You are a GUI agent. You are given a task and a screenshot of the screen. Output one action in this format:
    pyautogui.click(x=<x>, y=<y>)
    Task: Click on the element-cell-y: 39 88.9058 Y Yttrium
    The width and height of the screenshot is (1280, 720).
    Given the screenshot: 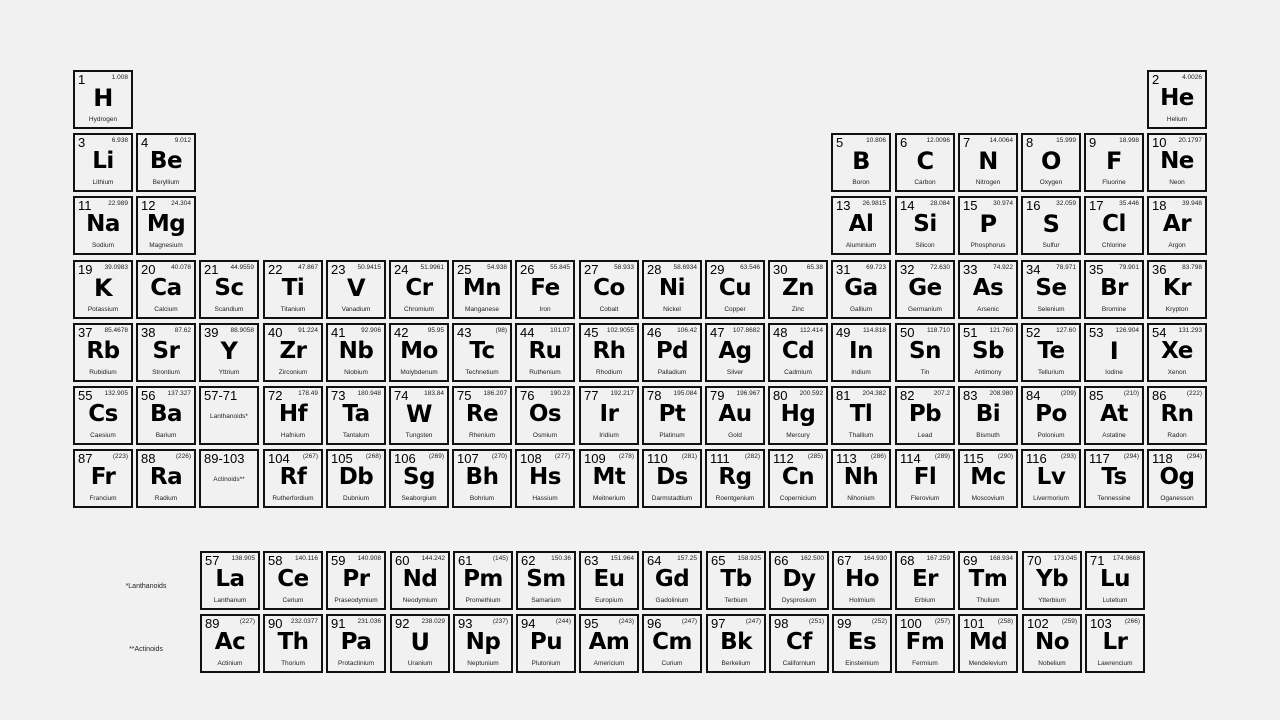 What is the action you would take?
    pyautogui.click(x=229, y=352)
    